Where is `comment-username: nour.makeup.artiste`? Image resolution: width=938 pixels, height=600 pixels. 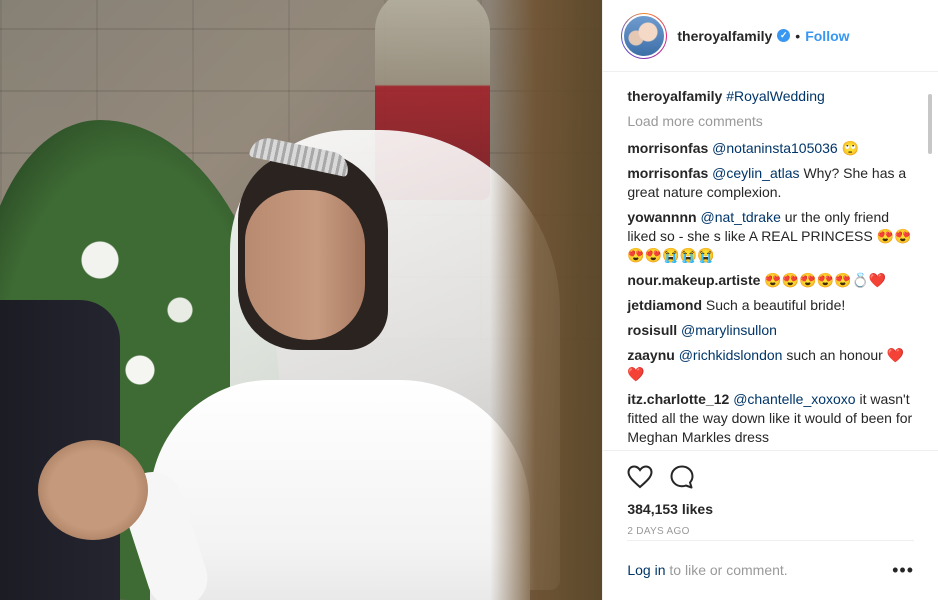
comment-username: nour.makeup.artiste is located at coordinates (693, 280).